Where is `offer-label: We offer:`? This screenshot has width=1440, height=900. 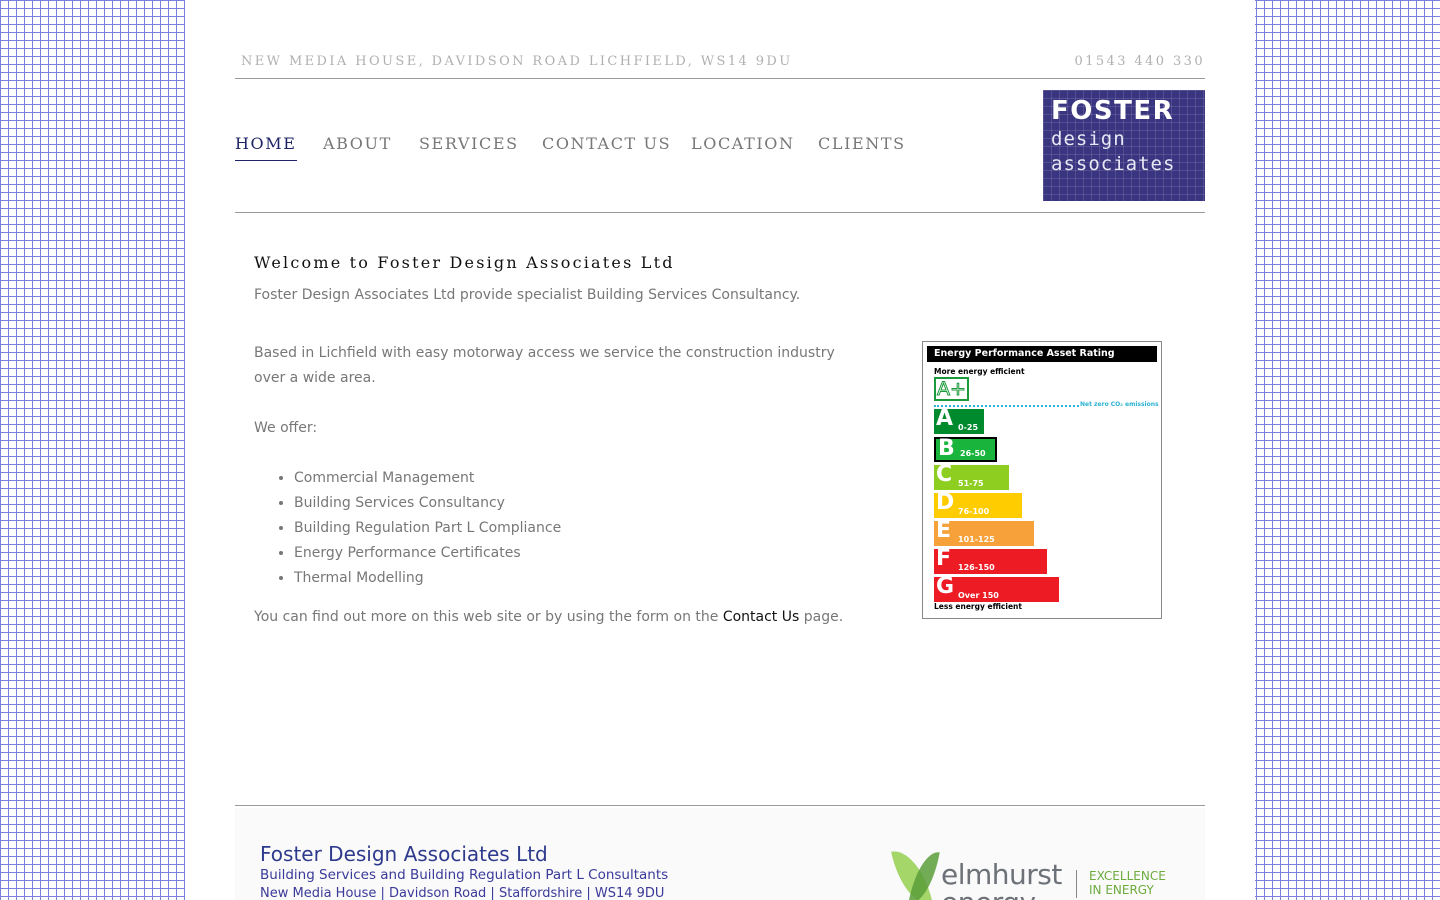
offer-label: We offer: is located at coordinates (286, 428).